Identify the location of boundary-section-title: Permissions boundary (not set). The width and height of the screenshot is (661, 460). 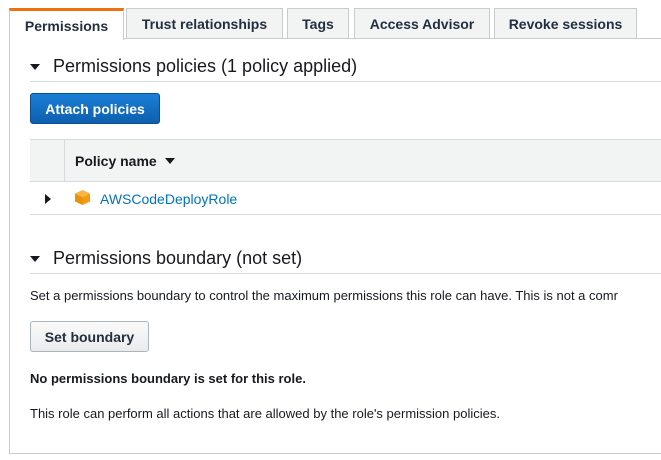
(178, 258).